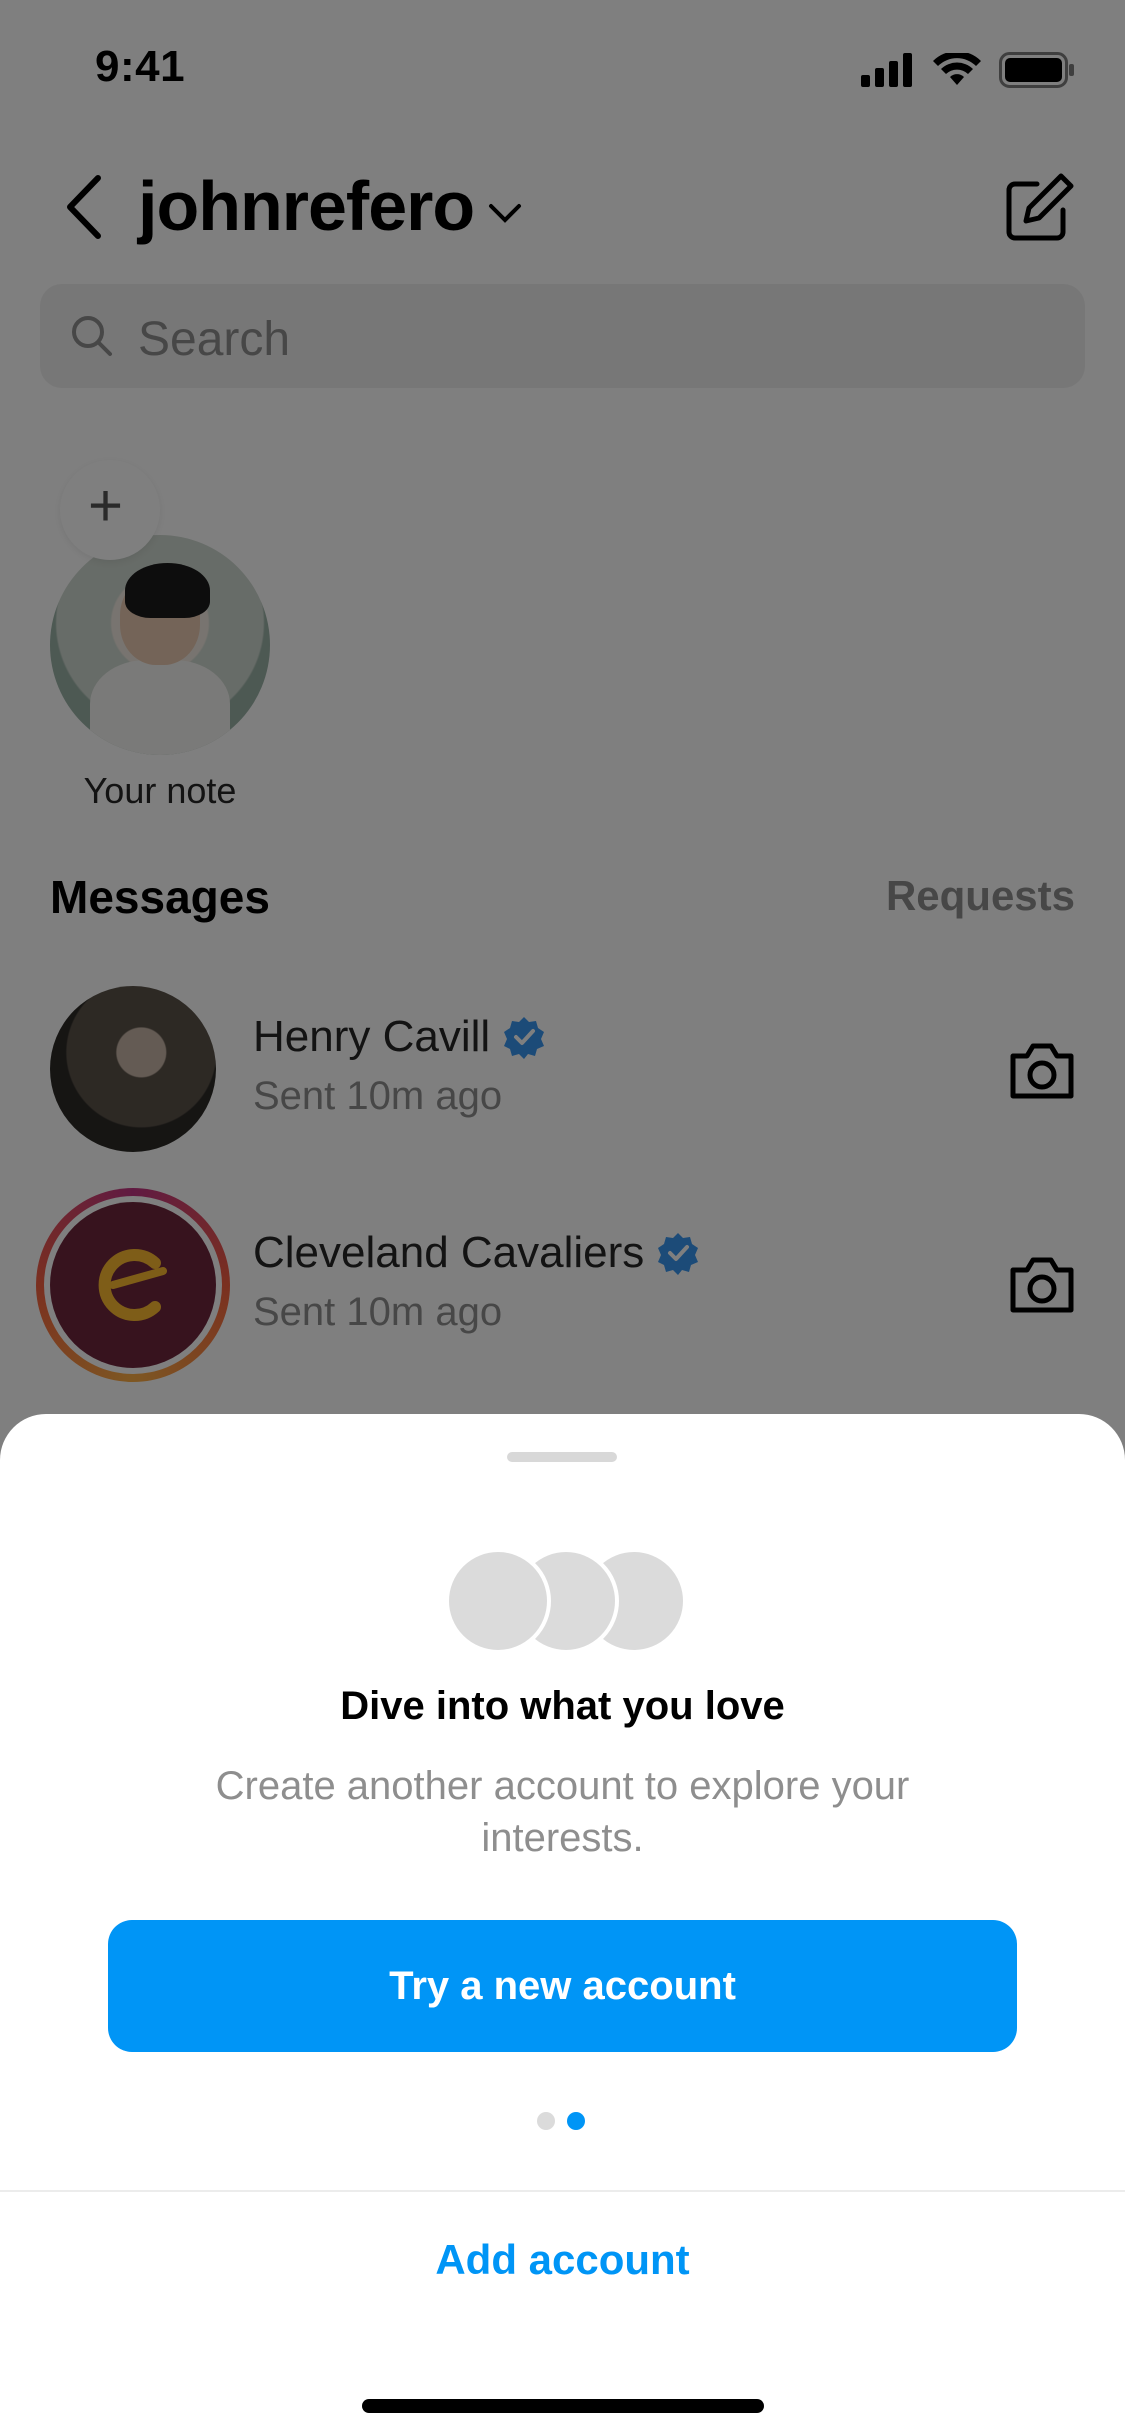  What do you see at coordinates (562, 1706) in the screenshot?
I see `sheet-title: Dive into what you love` at bounding box center [562, 1706].